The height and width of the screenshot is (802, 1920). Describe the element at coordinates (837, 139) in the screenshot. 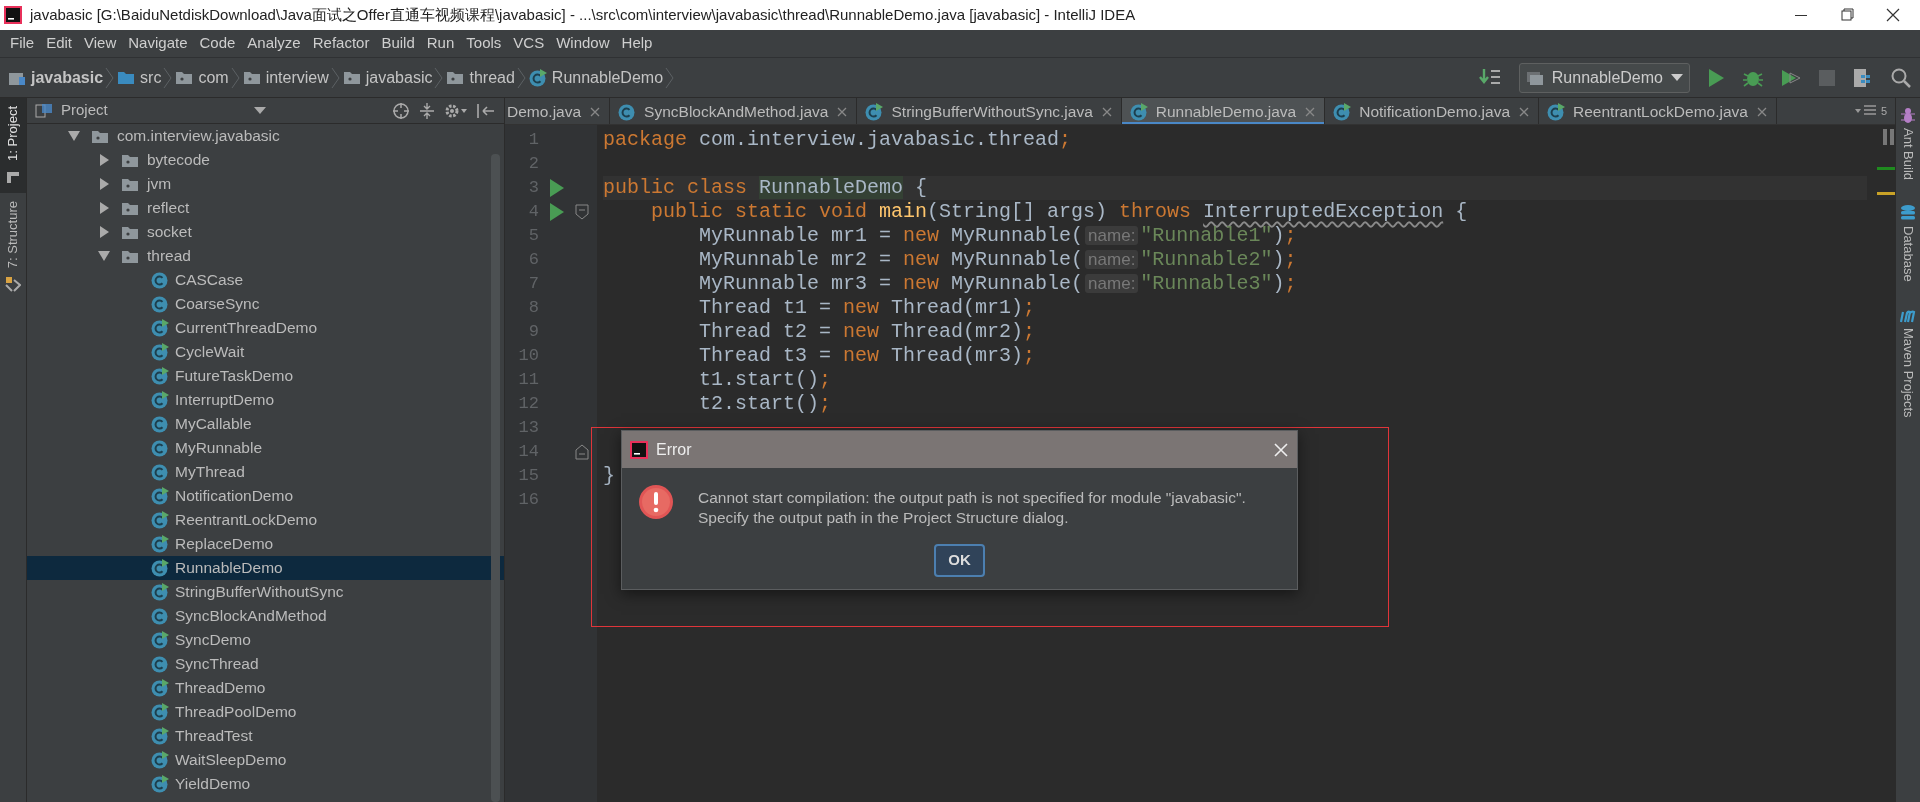

I see `code-line: package com.interview.javabasic.thread;` at that location.